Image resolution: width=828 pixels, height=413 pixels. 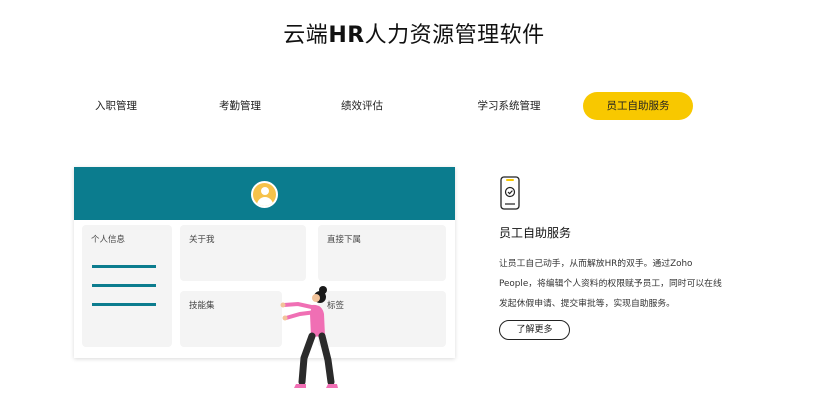 I want to click on feature-title: 员工自助服务, so click(x=535, y=233).